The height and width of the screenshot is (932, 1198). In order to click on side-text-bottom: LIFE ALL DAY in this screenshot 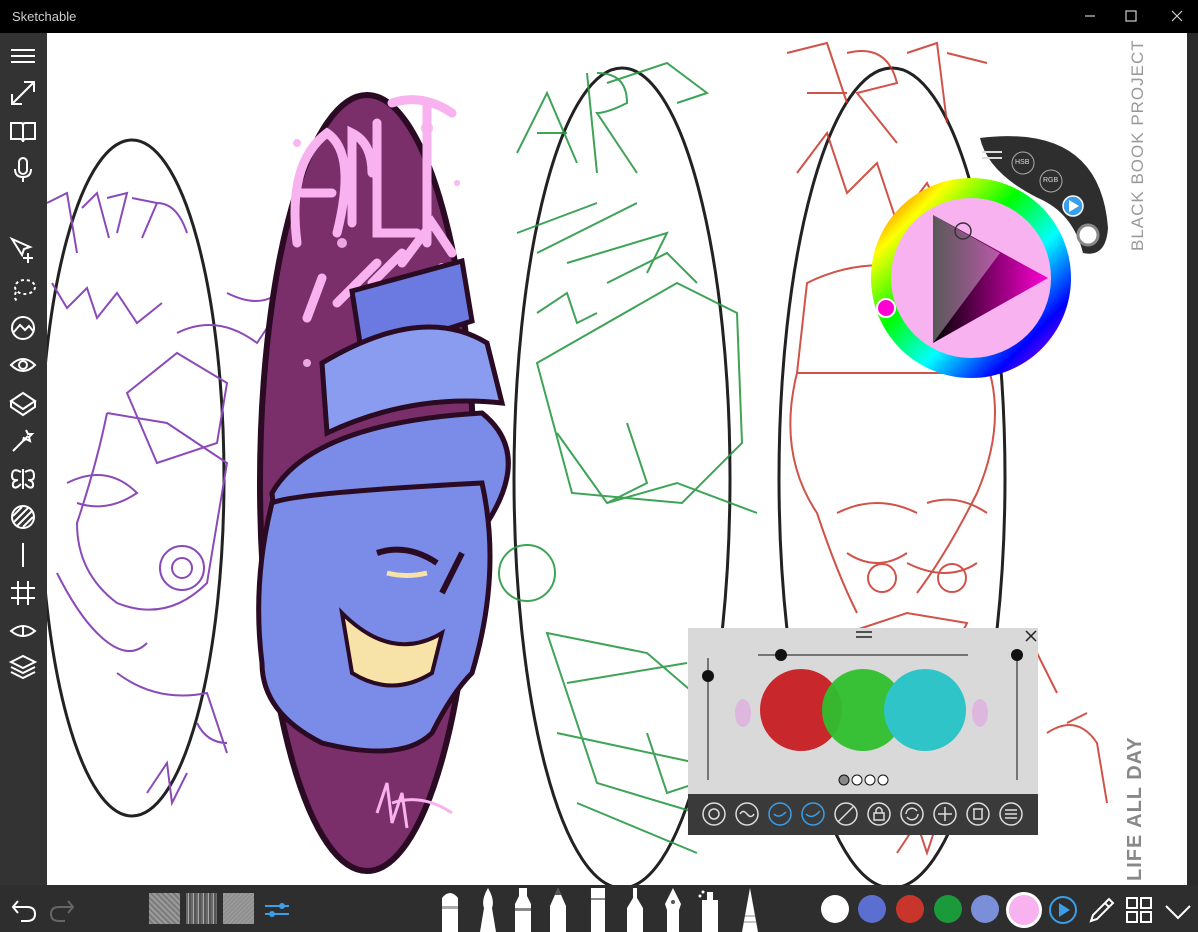, I will do `click(1135, 808)`.